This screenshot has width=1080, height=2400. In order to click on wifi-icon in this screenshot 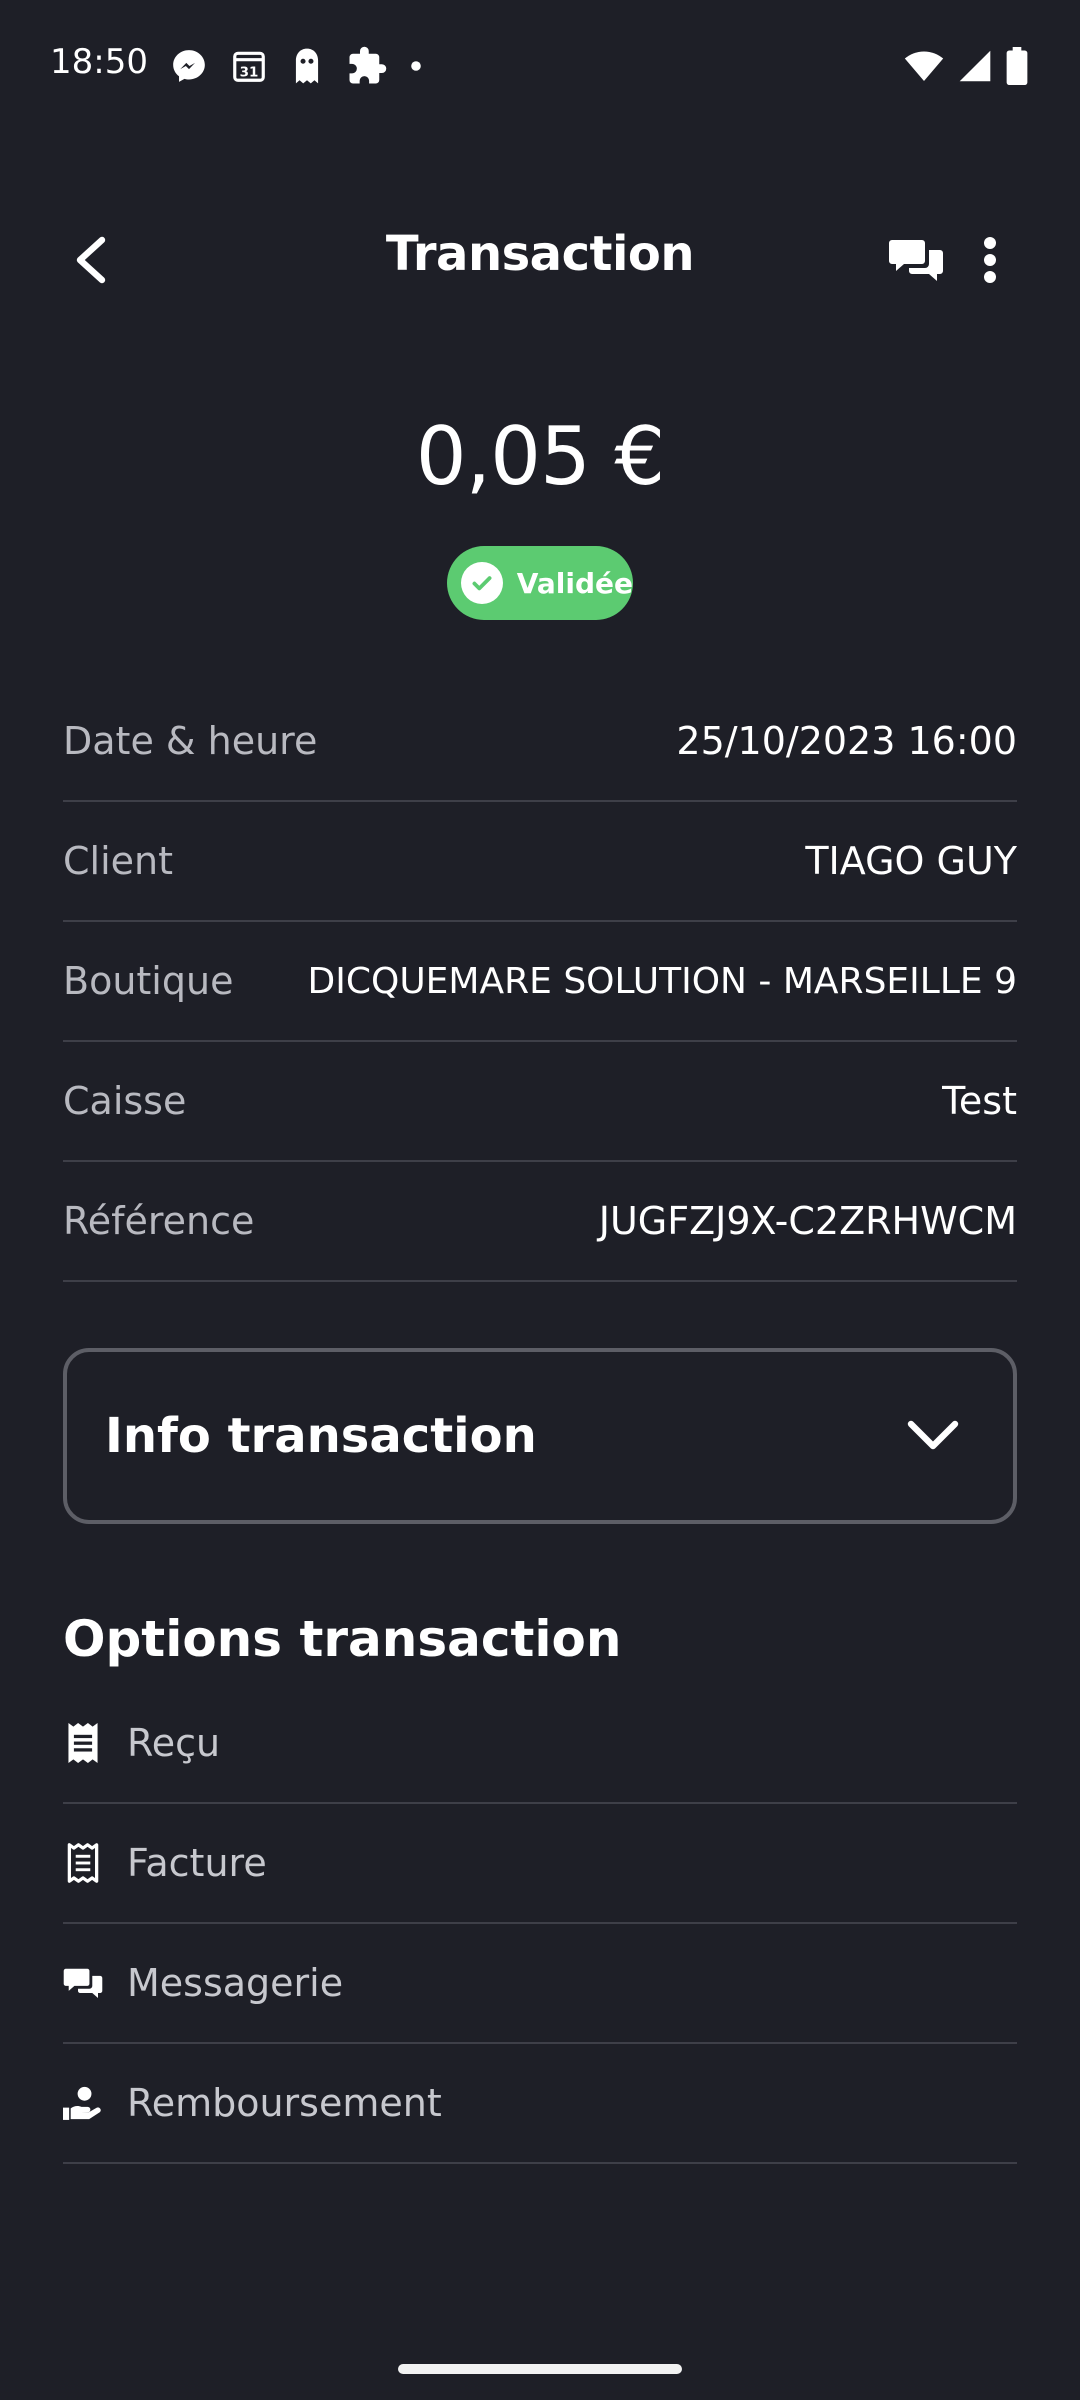, I will do `click(924, 66)`.